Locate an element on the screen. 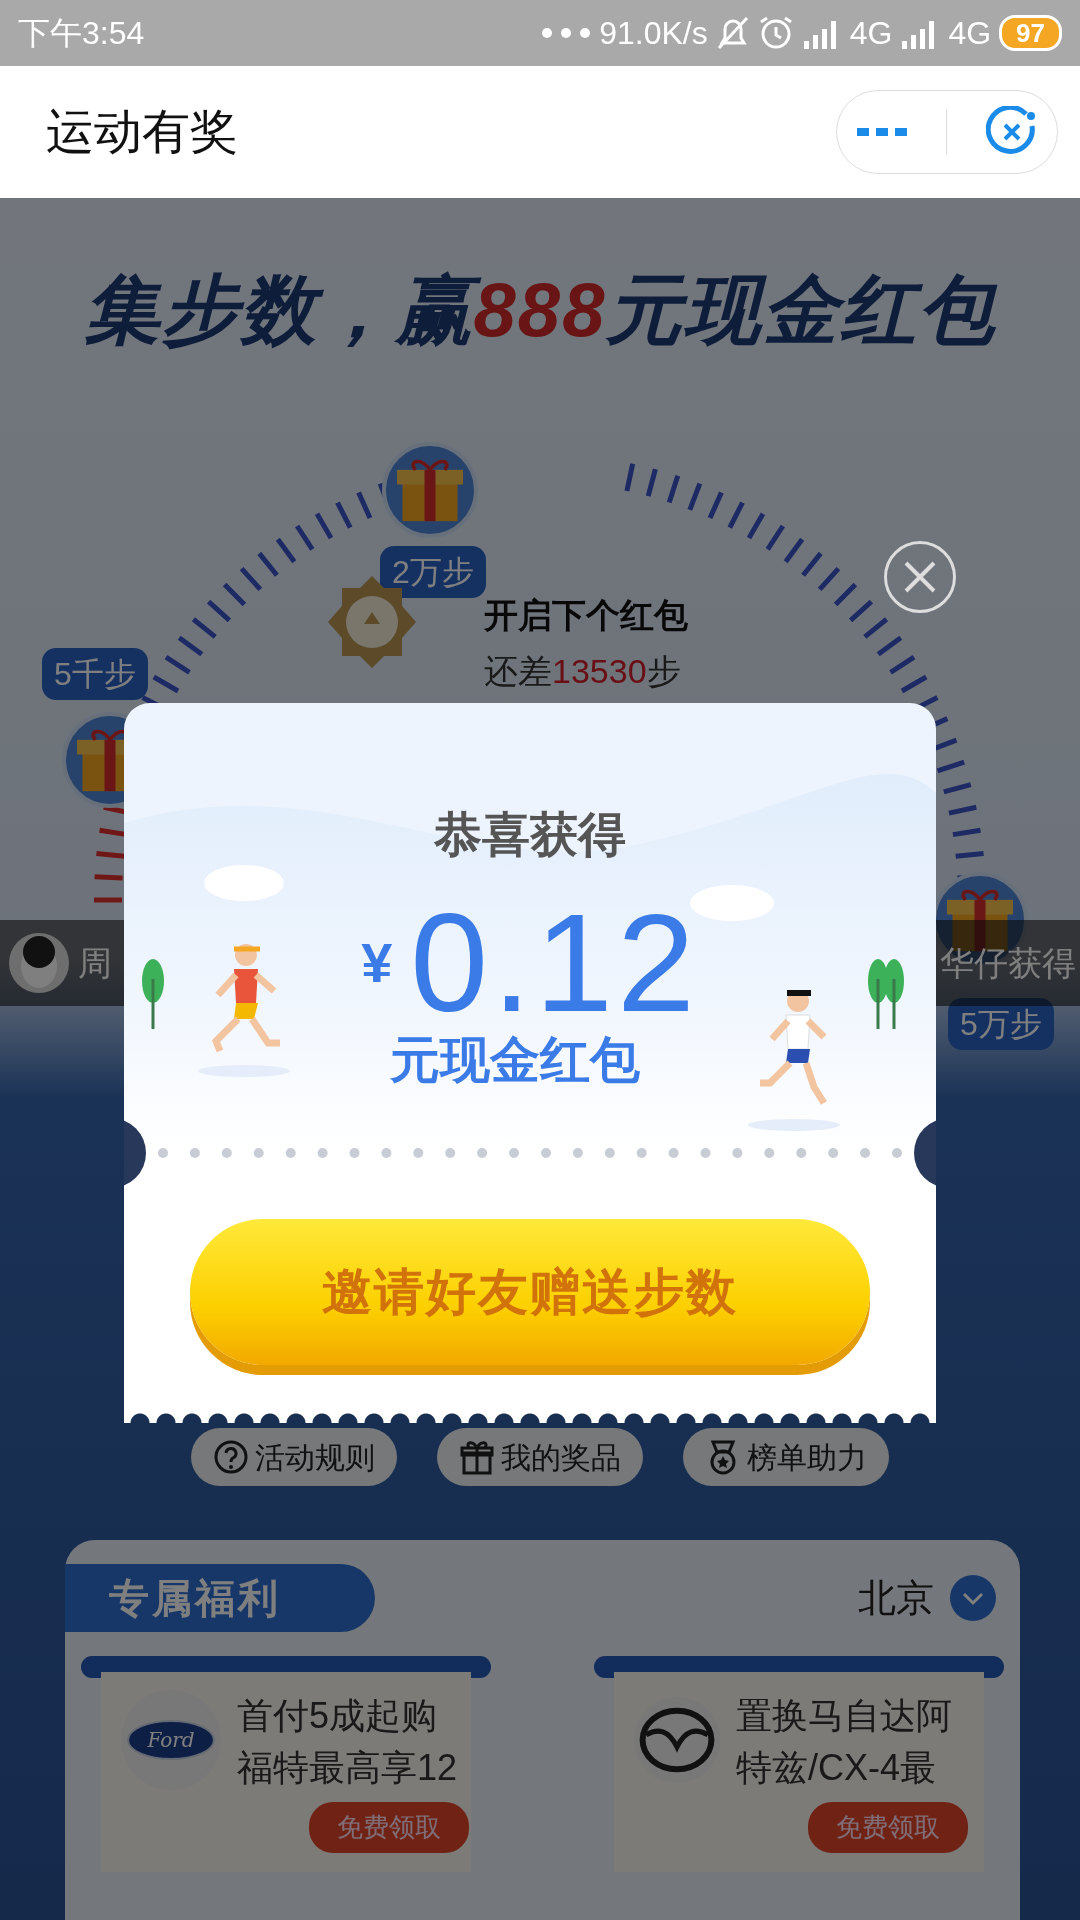  avatar-icon is located at coordinates (39, 963).